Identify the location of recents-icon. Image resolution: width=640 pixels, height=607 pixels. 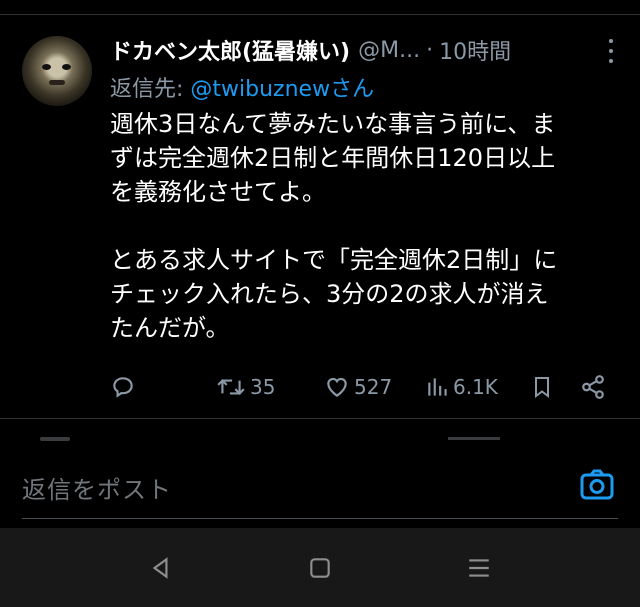
(479, 568).